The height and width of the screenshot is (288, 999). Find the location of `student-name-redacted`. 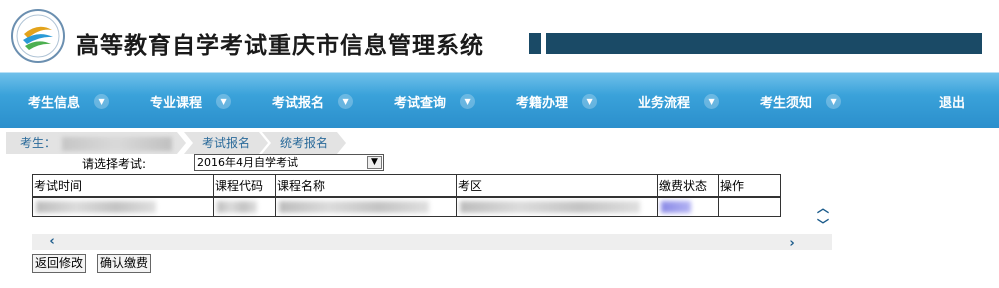

student-name-redacted is located at coordinates (117, 144).